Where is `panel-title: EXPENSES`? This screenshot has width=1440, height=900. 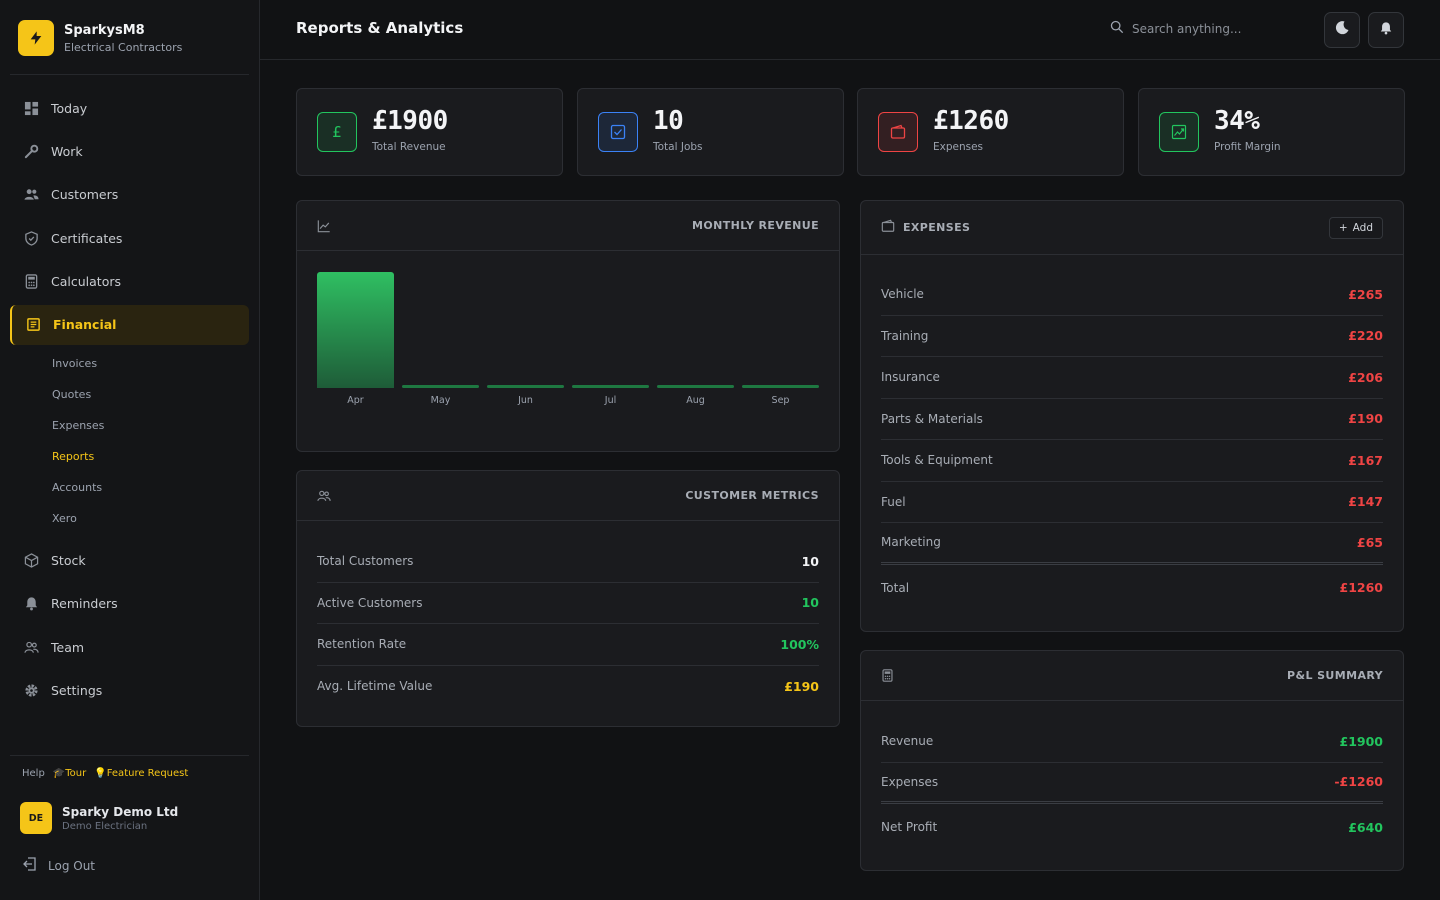
panel-title: EXPENSES is located at coordinates (937, 227).